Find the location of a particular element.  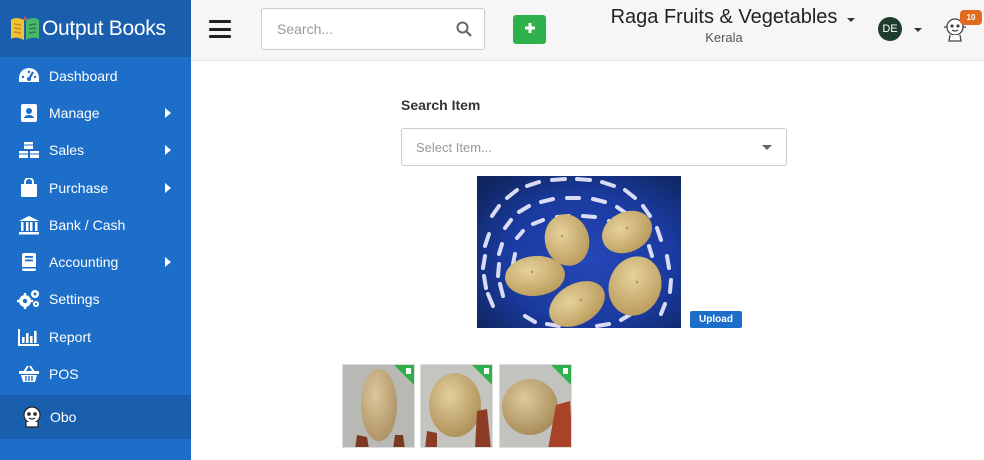

sidebar-item-obo: Obo is located at coordinates (95, 416).